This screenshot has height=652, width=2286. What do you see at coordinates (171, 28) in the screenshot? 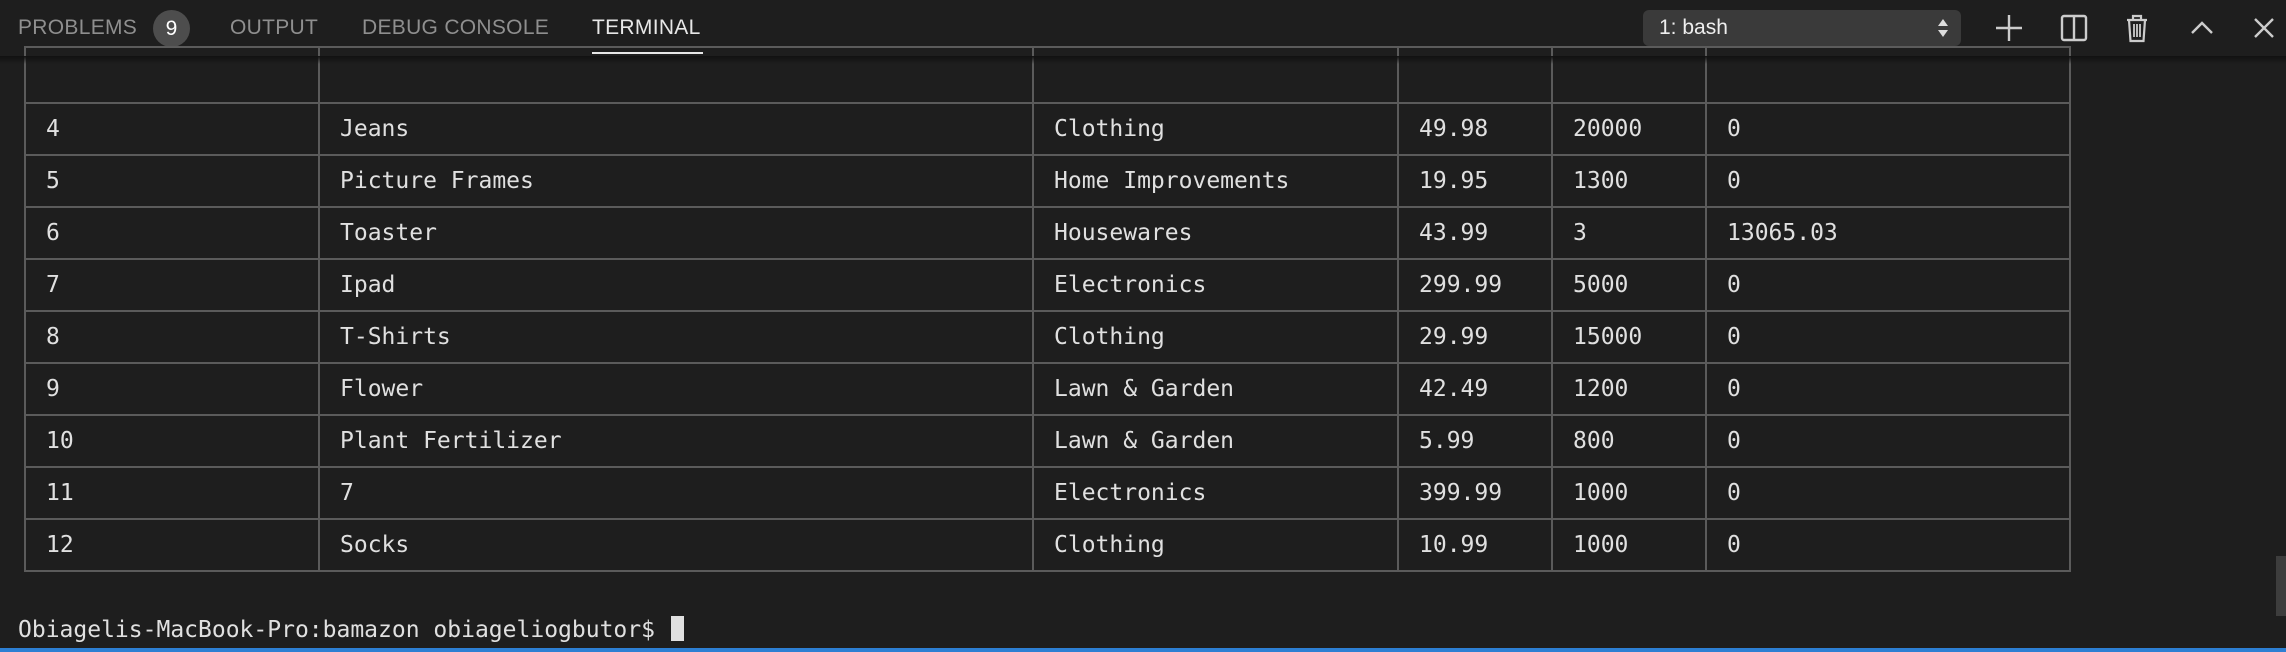
I see `problems-count-badge: 9` at bounding box center [171, 28].